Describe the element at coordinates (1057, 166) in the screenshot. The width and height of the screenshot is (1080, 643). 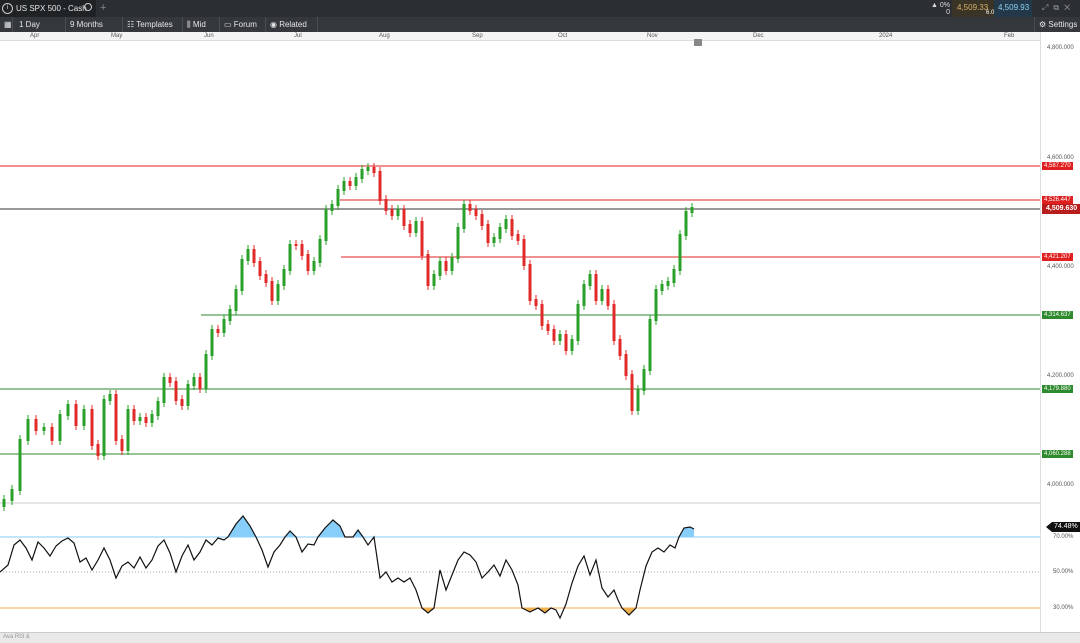
I see `level-label: 4,587.270` at that location.